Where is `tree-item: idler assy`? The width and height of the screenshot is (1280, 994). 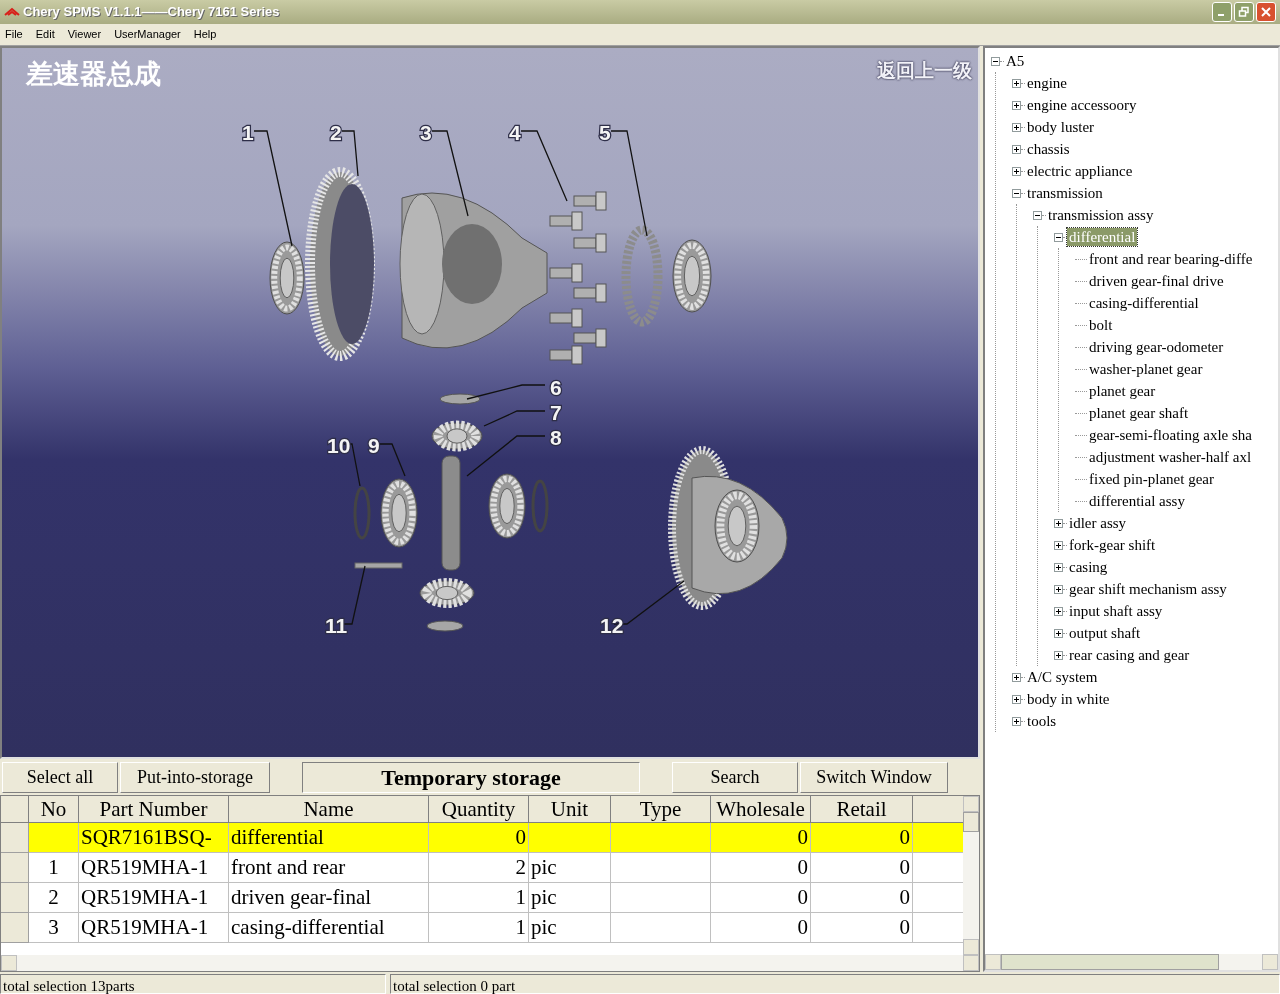
tree-item: idler assy is located at coordinates (1098, 523).